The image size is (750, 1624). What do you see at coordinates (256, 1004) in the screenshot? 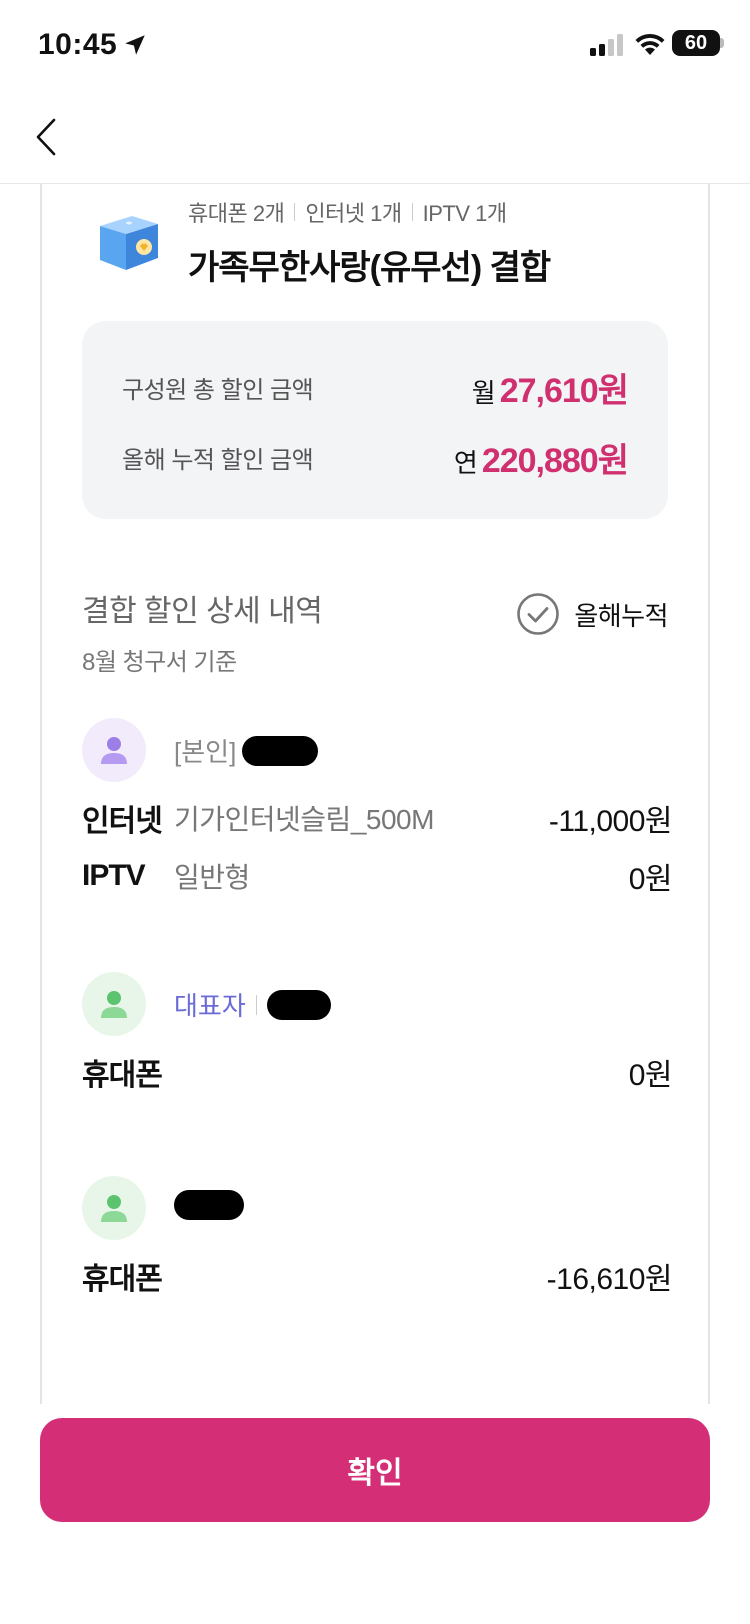
I see `meta-divider` at bounding box center [256, 1004].